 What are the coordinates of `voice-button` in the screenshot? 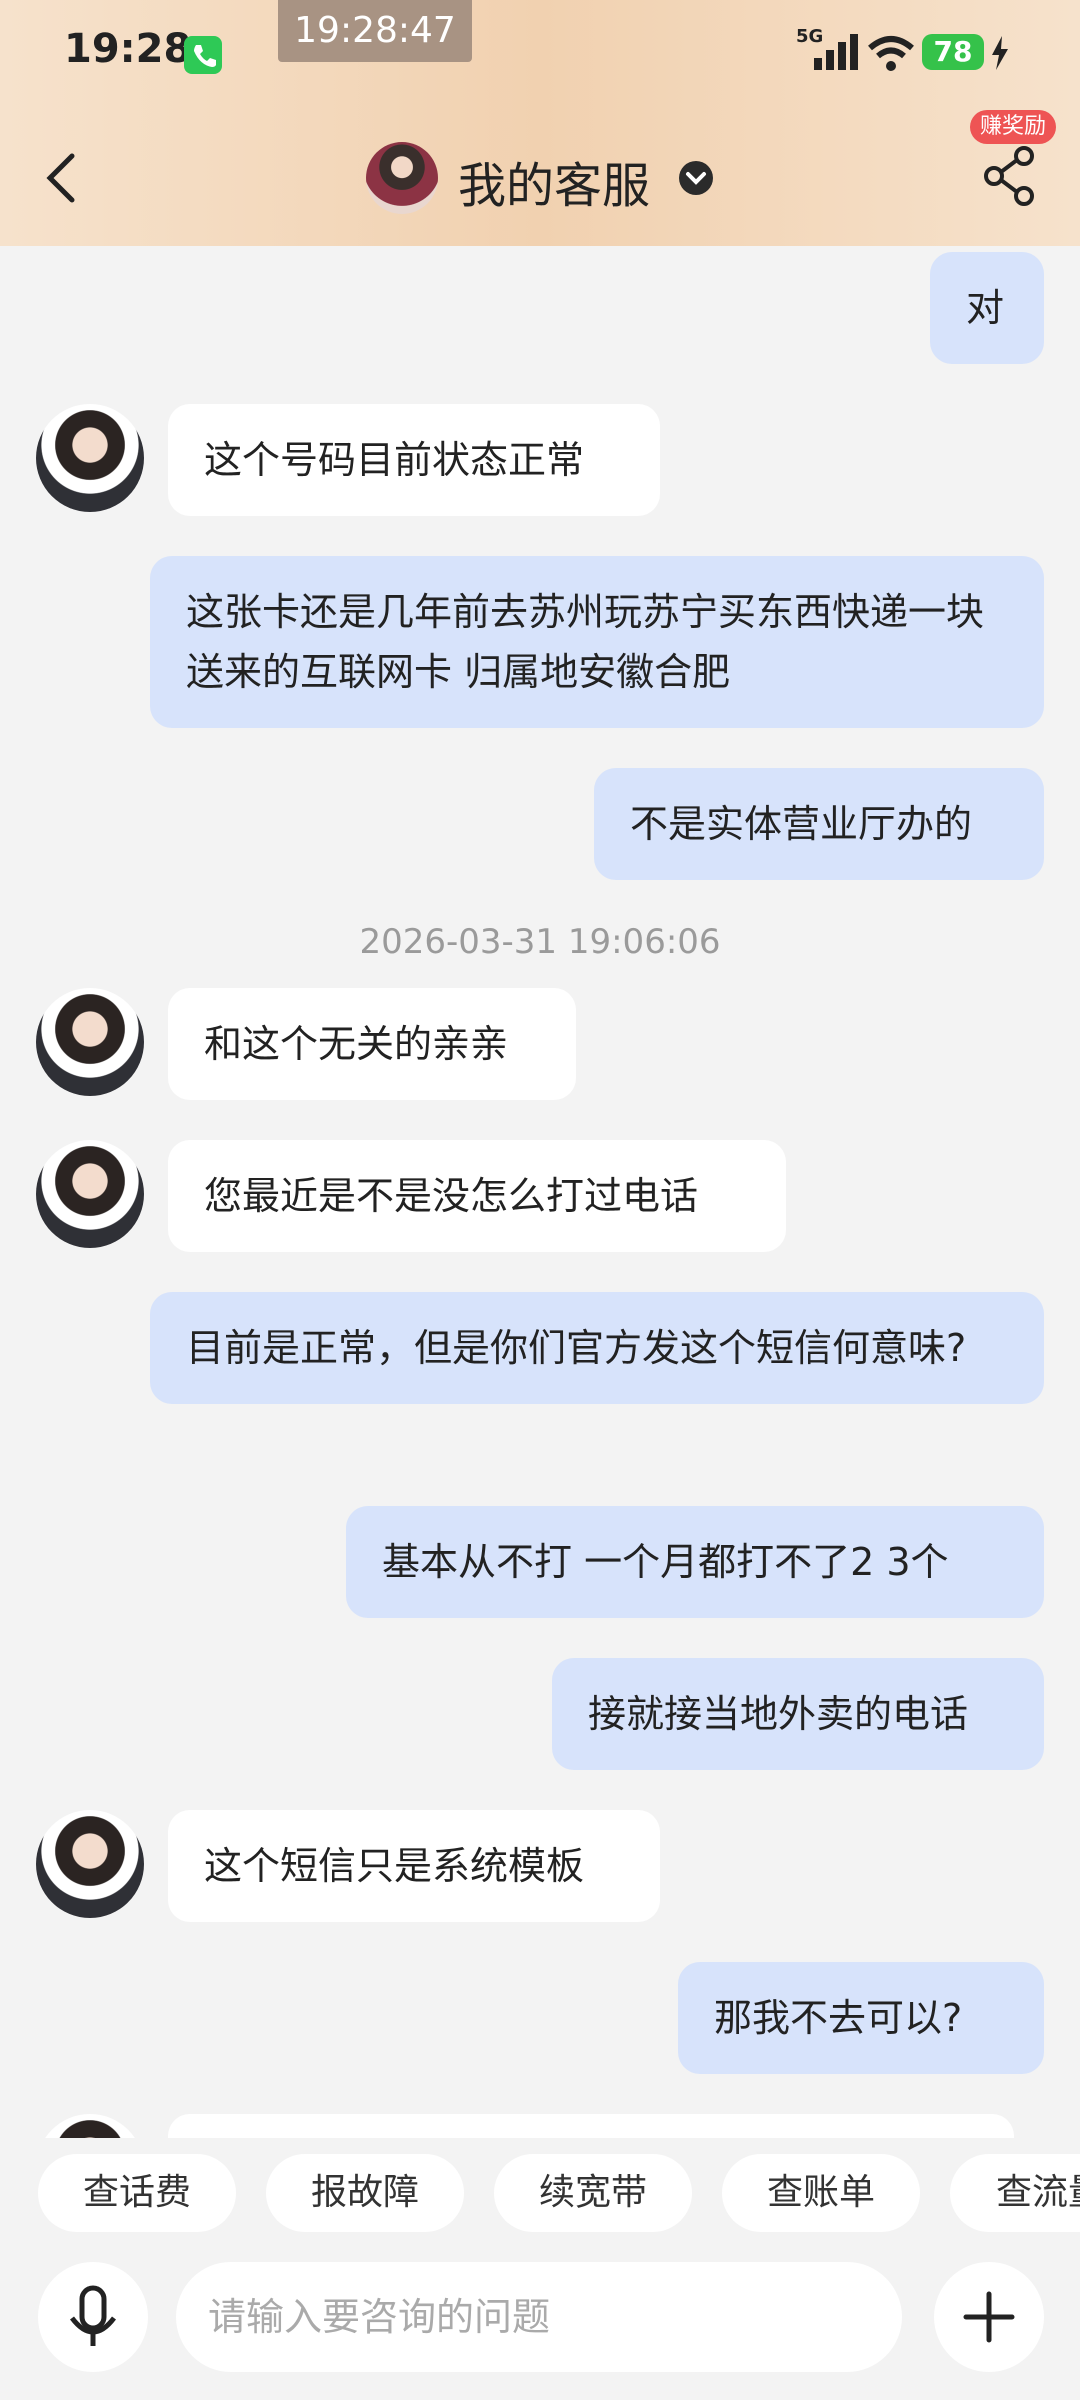 It's located at (93, 2317).